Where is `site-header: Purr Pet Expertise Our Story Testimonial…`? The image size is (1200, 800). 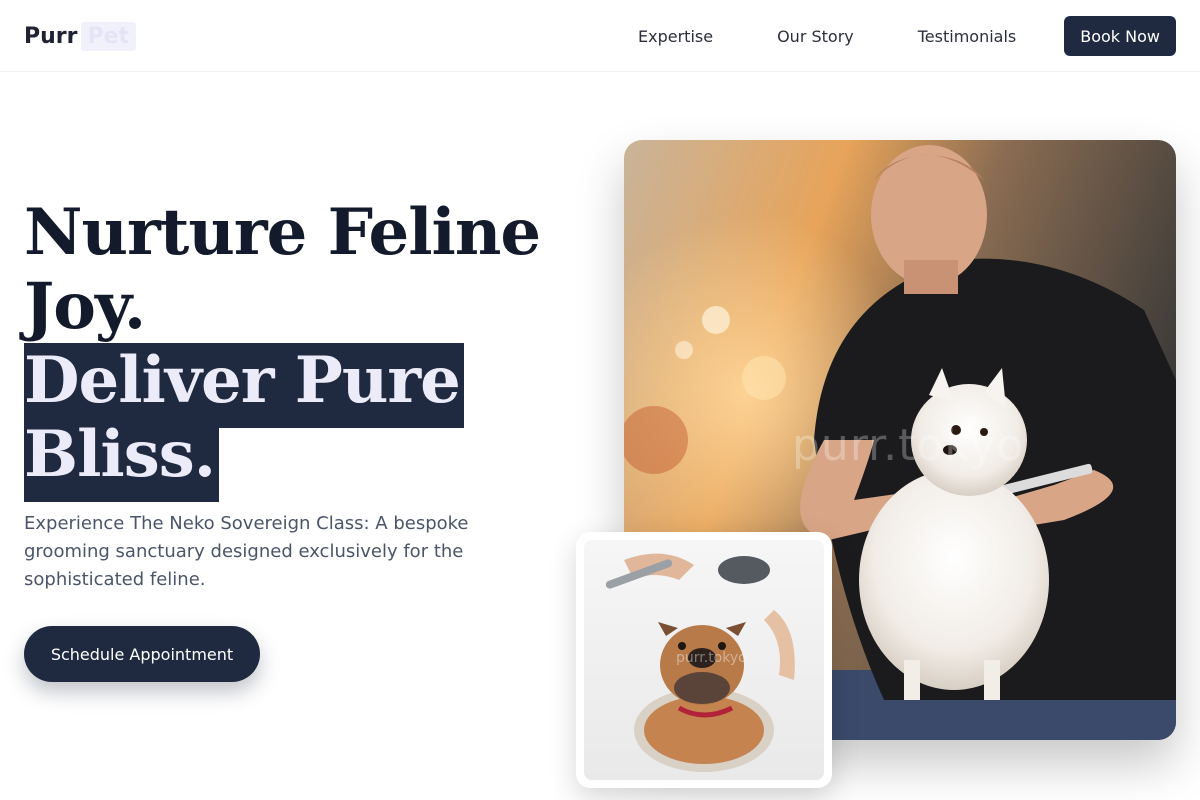
site-header: Purr Pet Expertise Our Story Testimonial… is located at coordinates (600, 36).